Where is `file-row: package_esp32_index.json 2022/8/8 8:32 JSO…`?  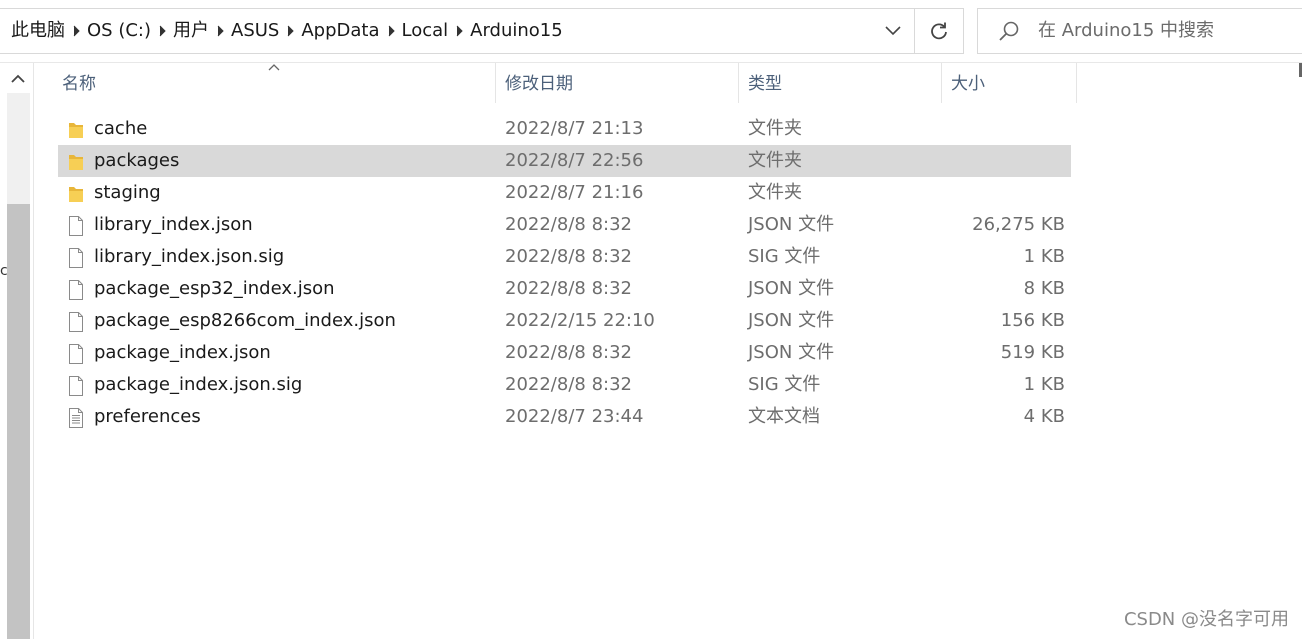
file-row: package_esp32_index.json 2022/8/8 8:32 JSO… is located at coordinates (564, 289).